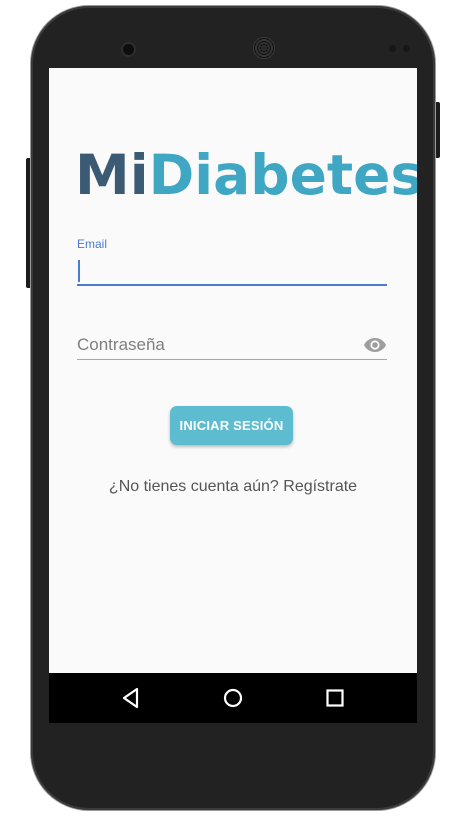 This screenshot has width=465, height=816. Describe the element at coordinates (392, 48) in the screenshot. I see `proximity-sensor` at that location.